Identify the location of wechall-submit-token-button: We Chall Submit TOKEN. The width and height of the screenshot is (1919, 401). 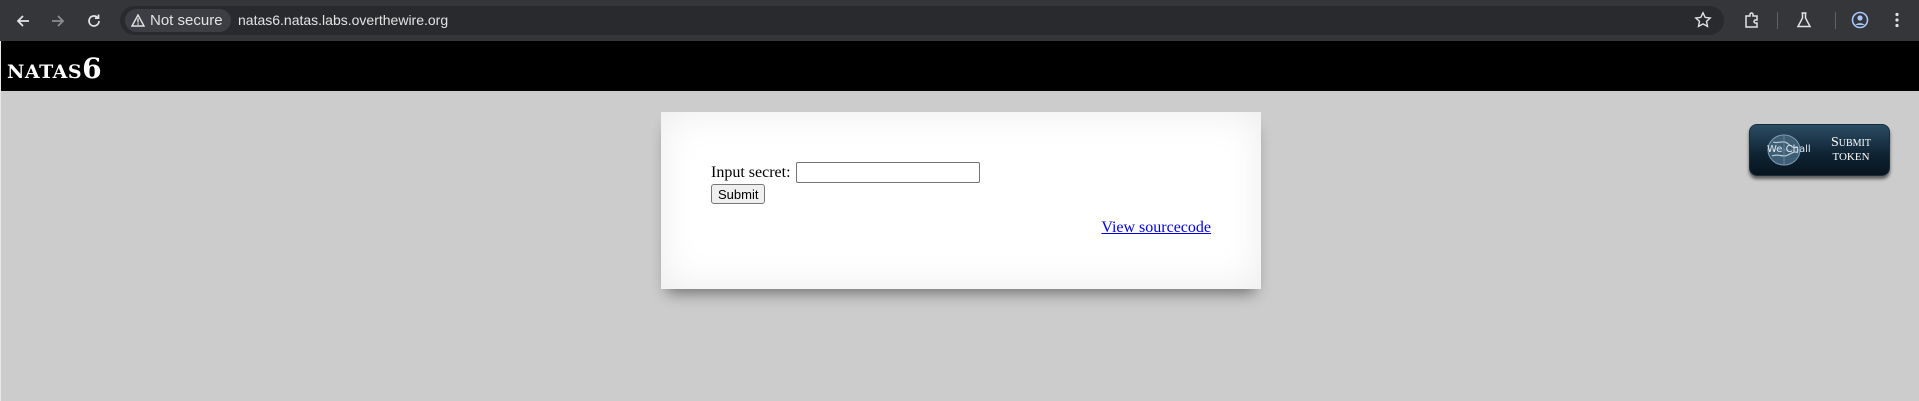
(1819, 150).